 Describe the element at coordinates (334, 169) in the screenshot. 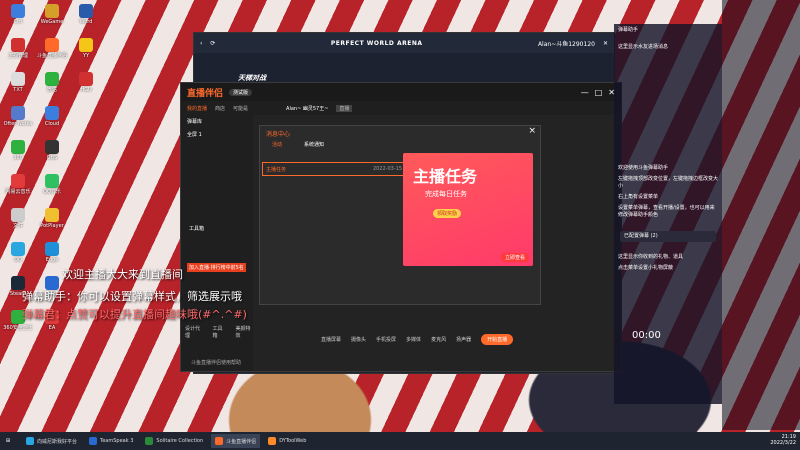

I see `notice-item: 主播任务 2022-03-15` at that location.